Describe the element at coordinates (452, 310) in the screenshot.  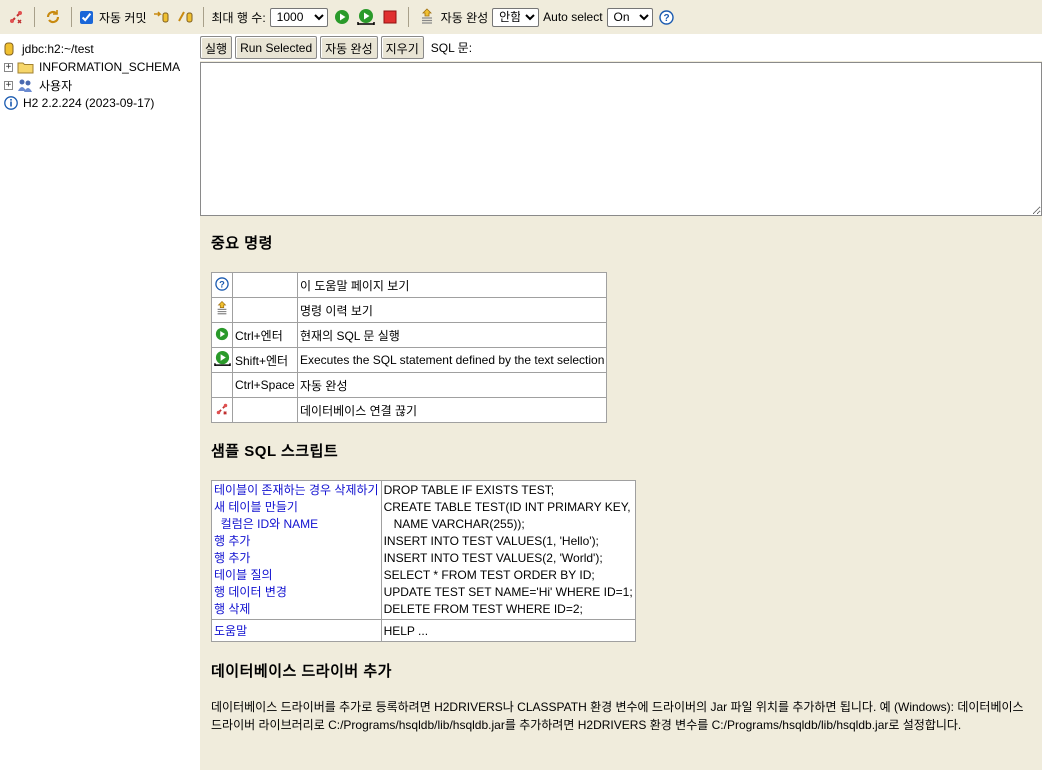
I see `command-description: 명령 이력 보기` at that location.